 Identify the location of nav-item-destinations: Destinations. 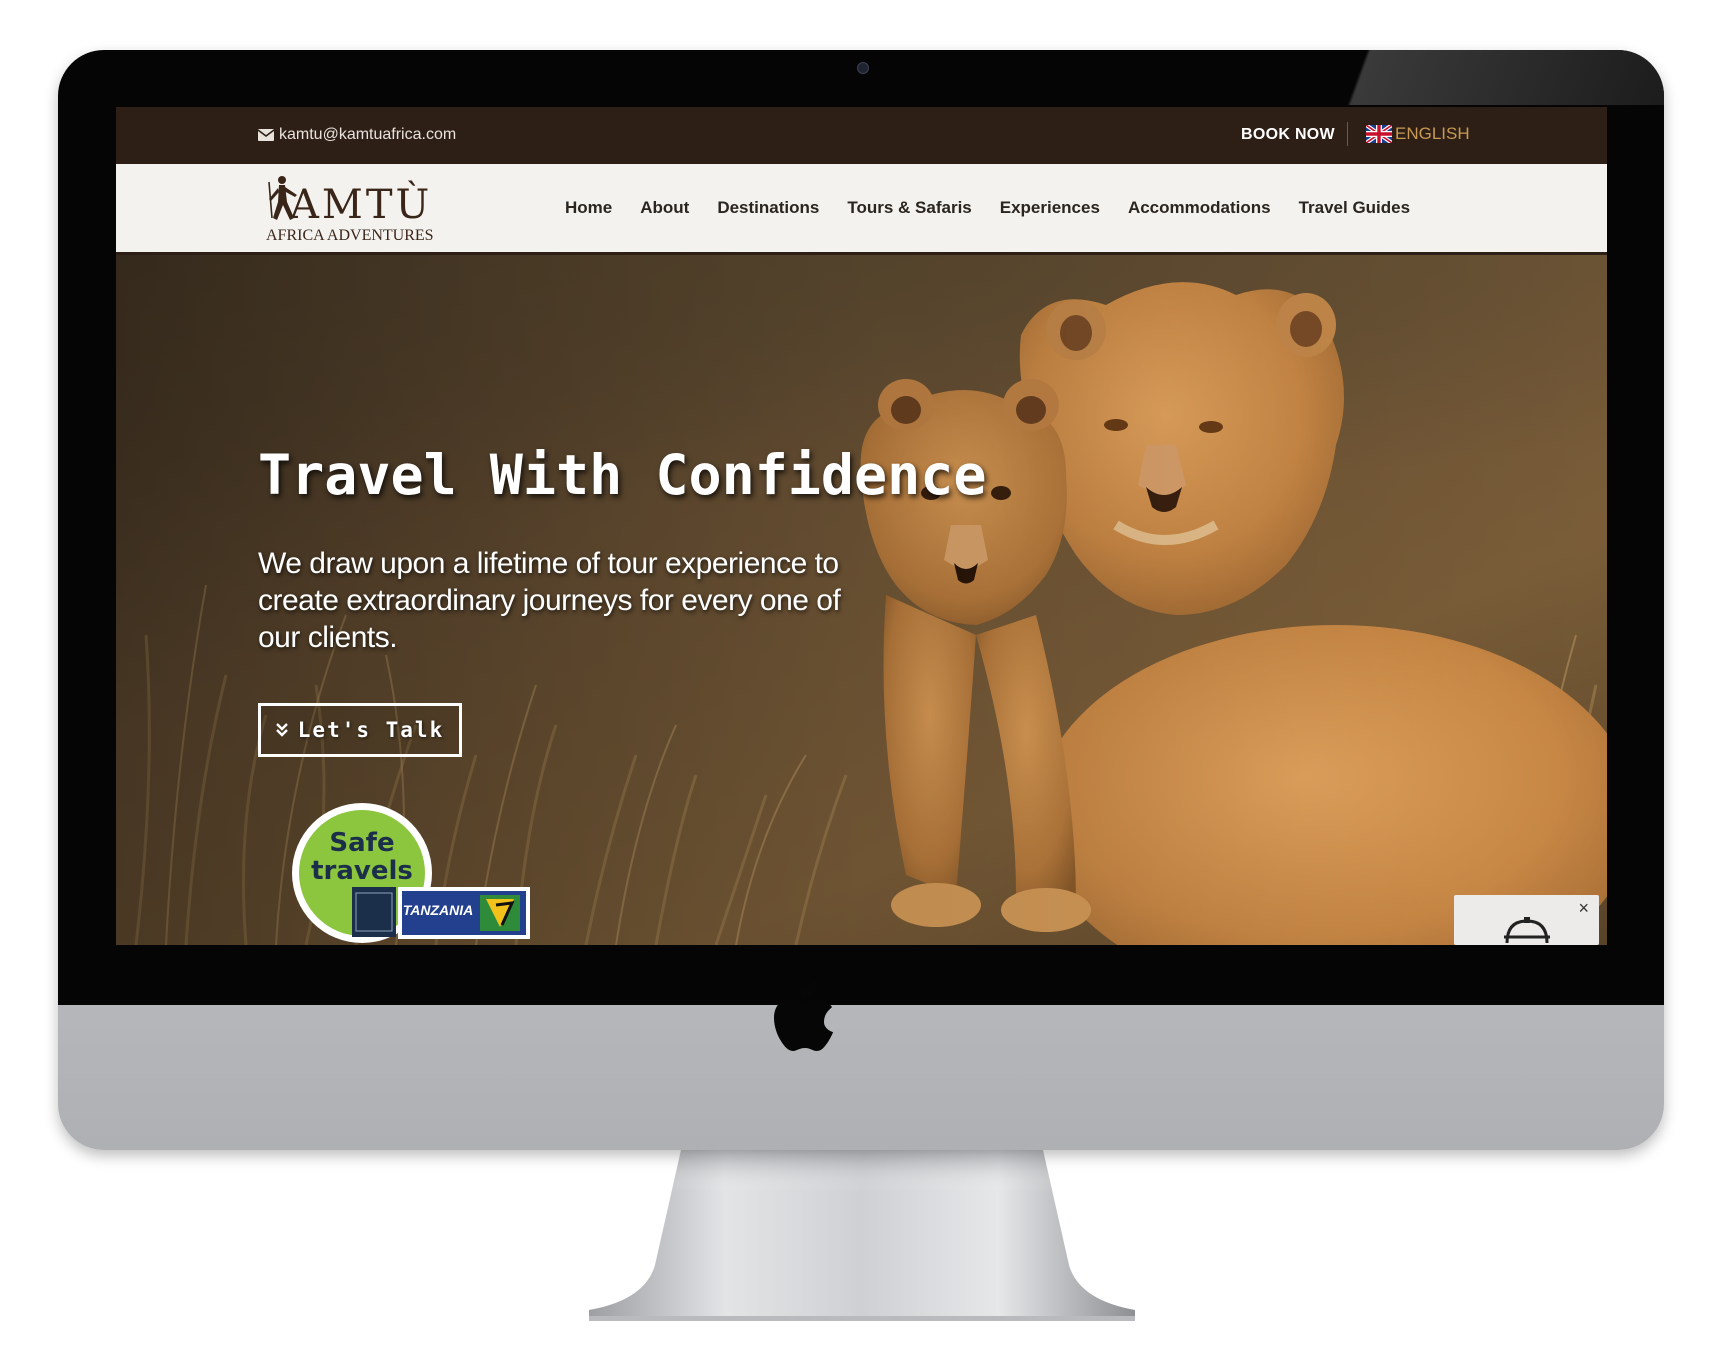
(768, 208).